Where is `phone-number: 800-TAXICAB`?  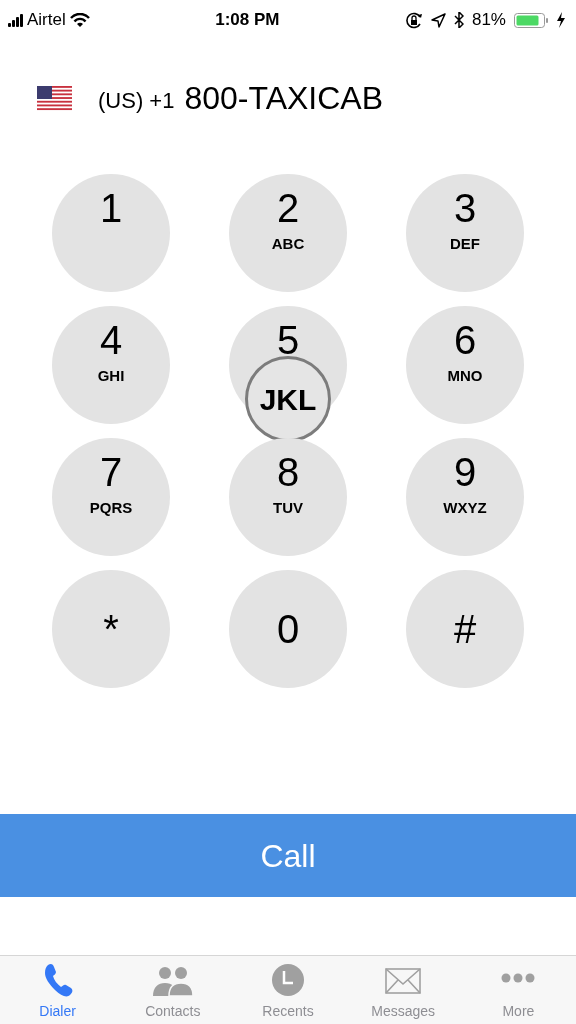
phone-number: 800-TAXICAB is located at coordinates (283, 98).